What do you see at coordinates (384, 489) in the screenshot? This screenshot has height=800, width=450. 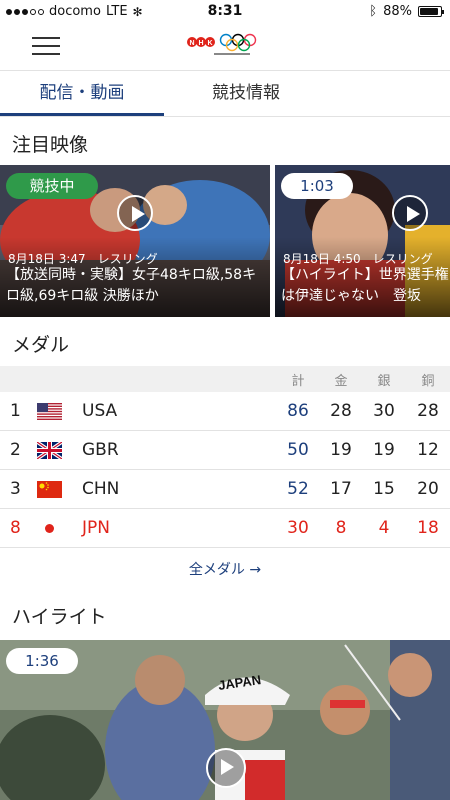 I see `silver-count: 15` at bounding box center [384, 489].